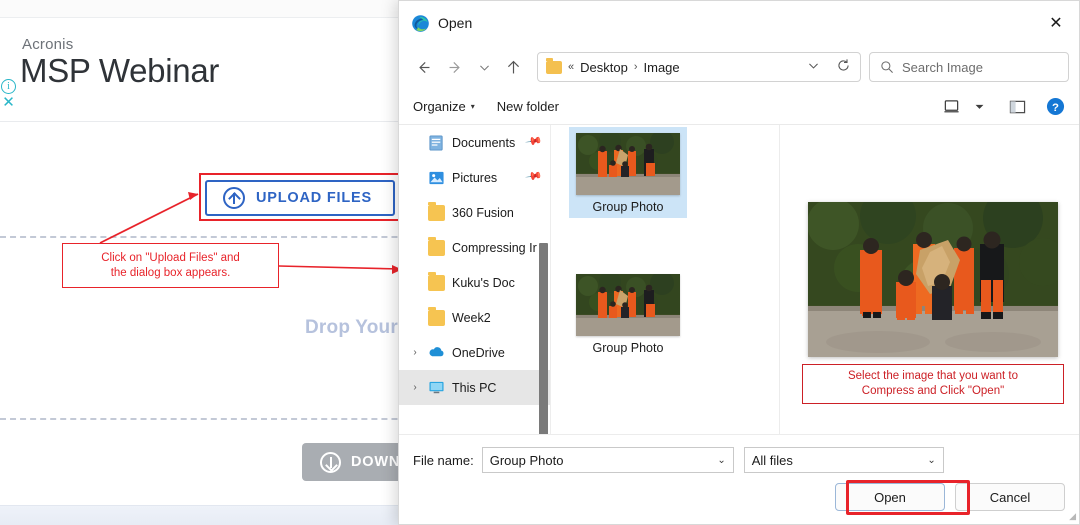 The height and width of the screenshot is (525, 1080). Describe the element at coordinates (8, 86) in the screenshot. I see `info-circle-icon: i` at that location.